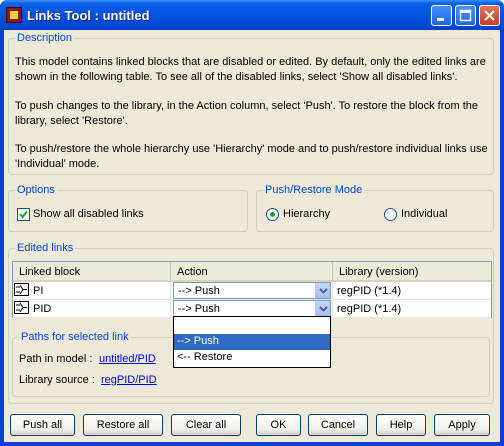 This screenshot has height=446, width=504. I want to click on restore-all-button: Restore all, so click(123, 425).